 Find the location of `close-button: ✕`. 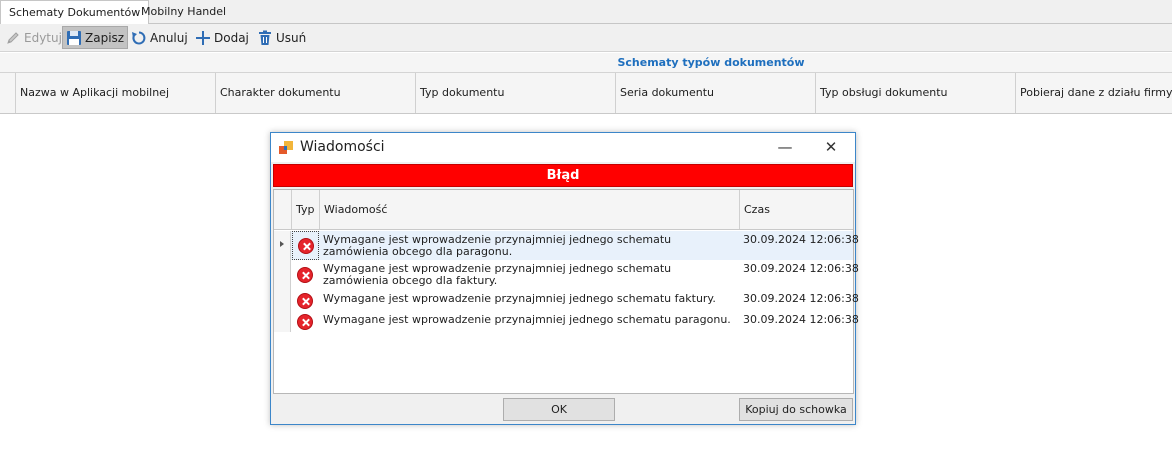

close-button: ✕ is located at coordinates (831, 147).